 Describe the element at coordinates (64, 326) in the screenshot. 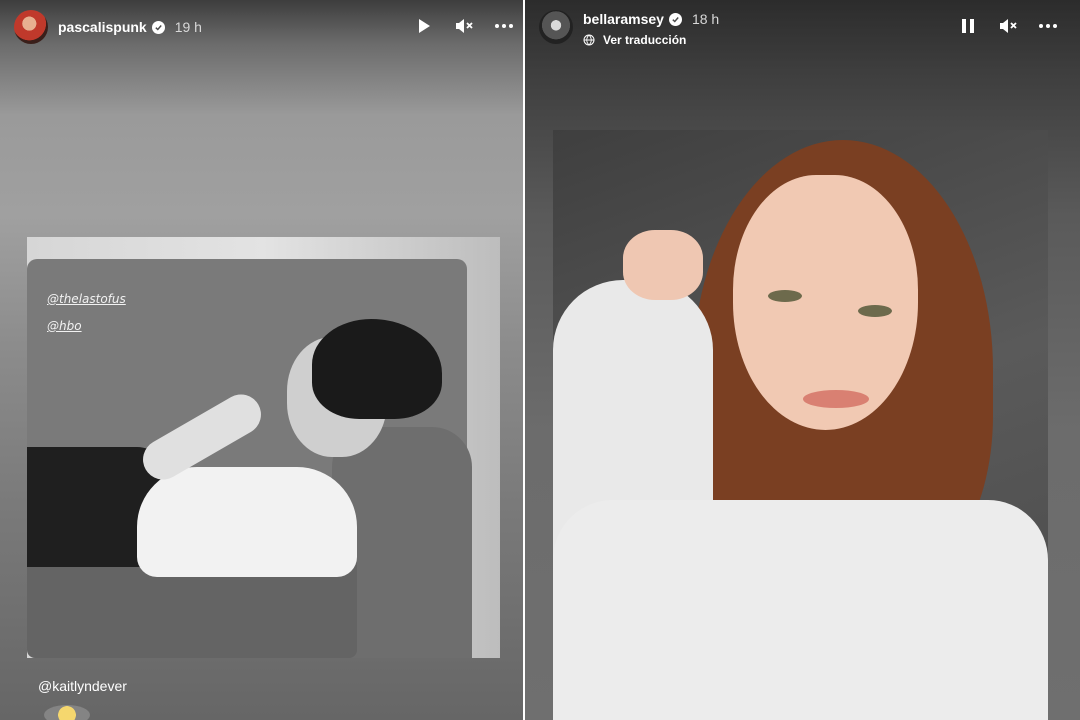

I see `mention-hbo: @hbo` at that location.